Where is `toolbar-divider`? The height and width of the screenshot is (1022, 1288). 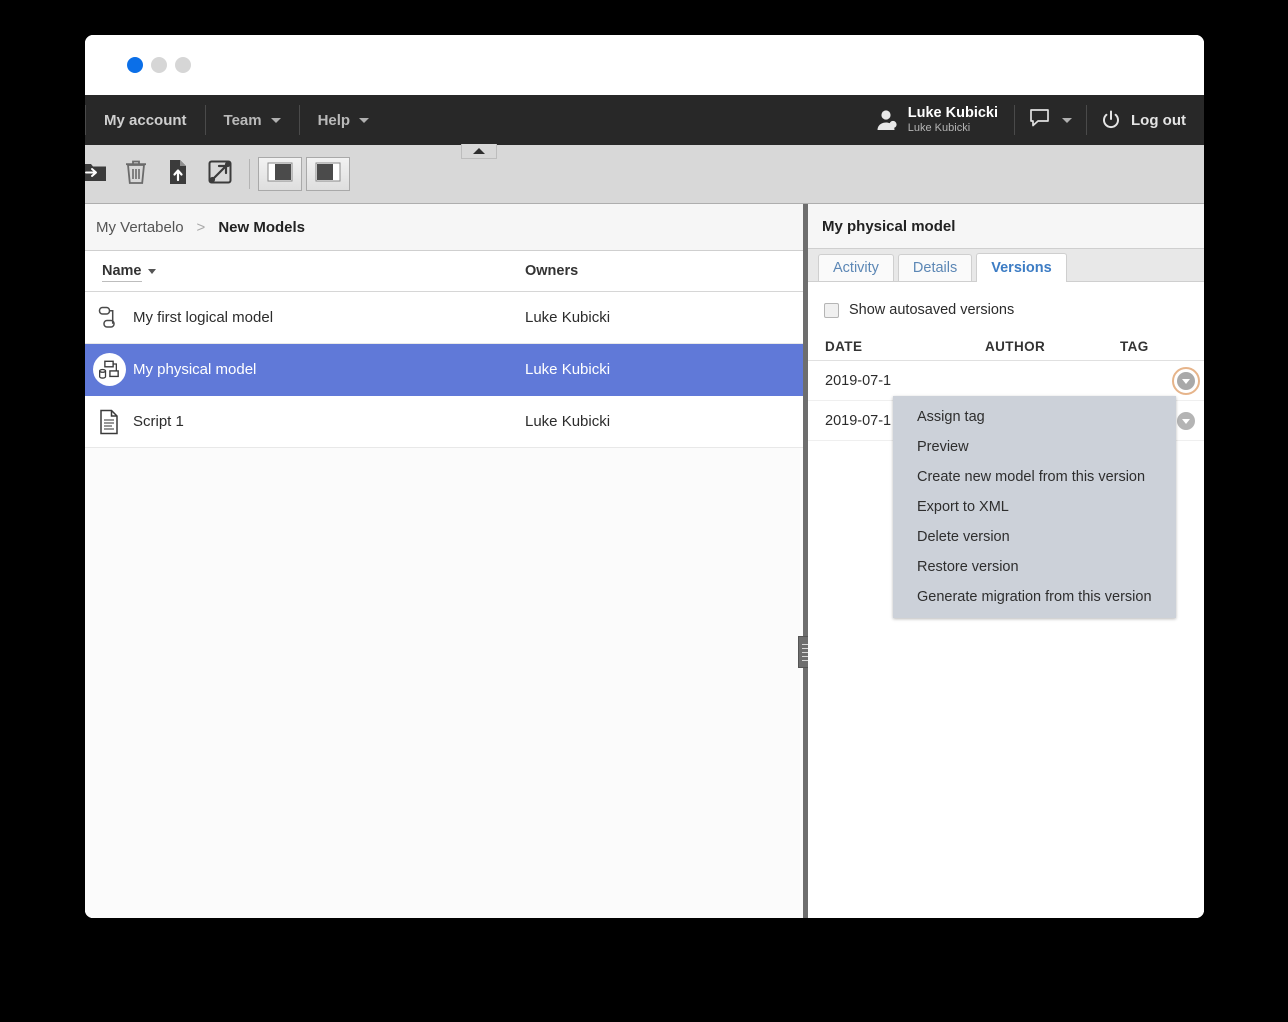
toolbar-divider is located at coordinates (249, 174).